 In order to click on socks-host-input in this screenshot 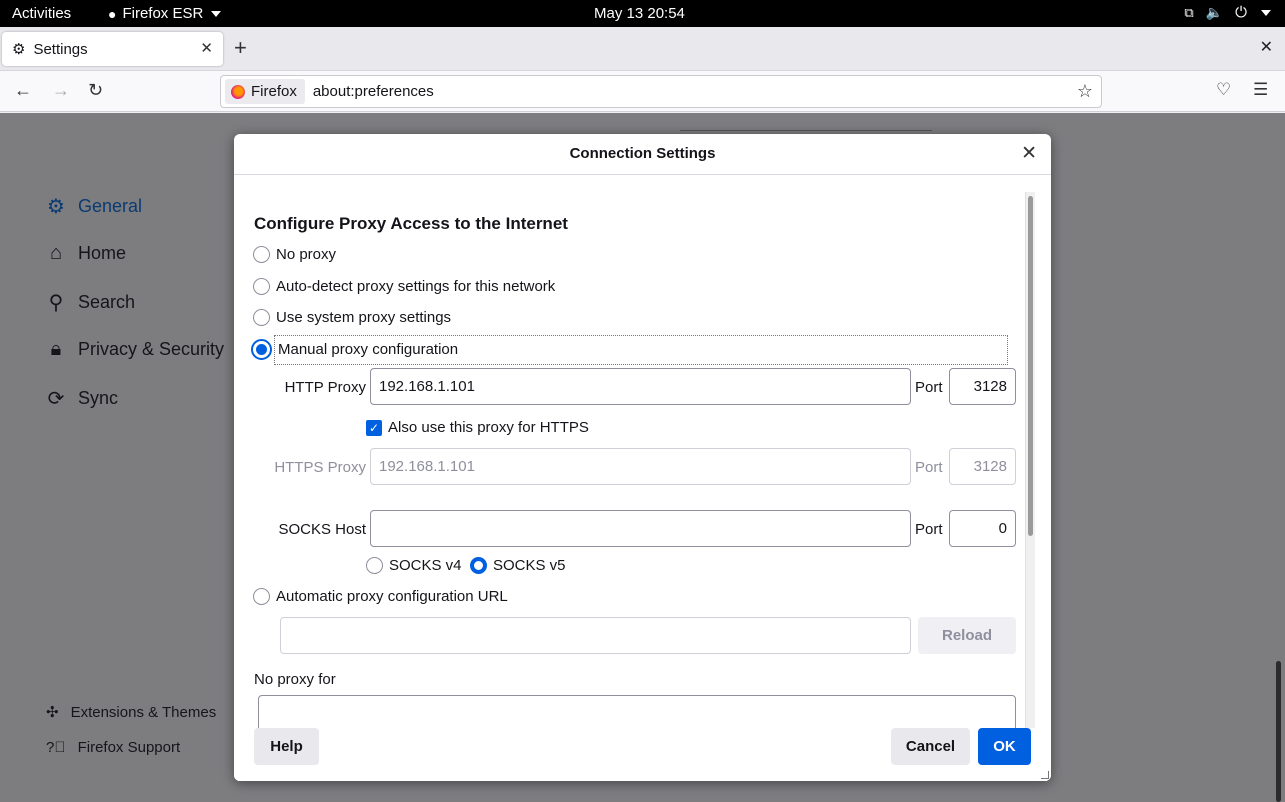, I will do `click(640, 528)`.